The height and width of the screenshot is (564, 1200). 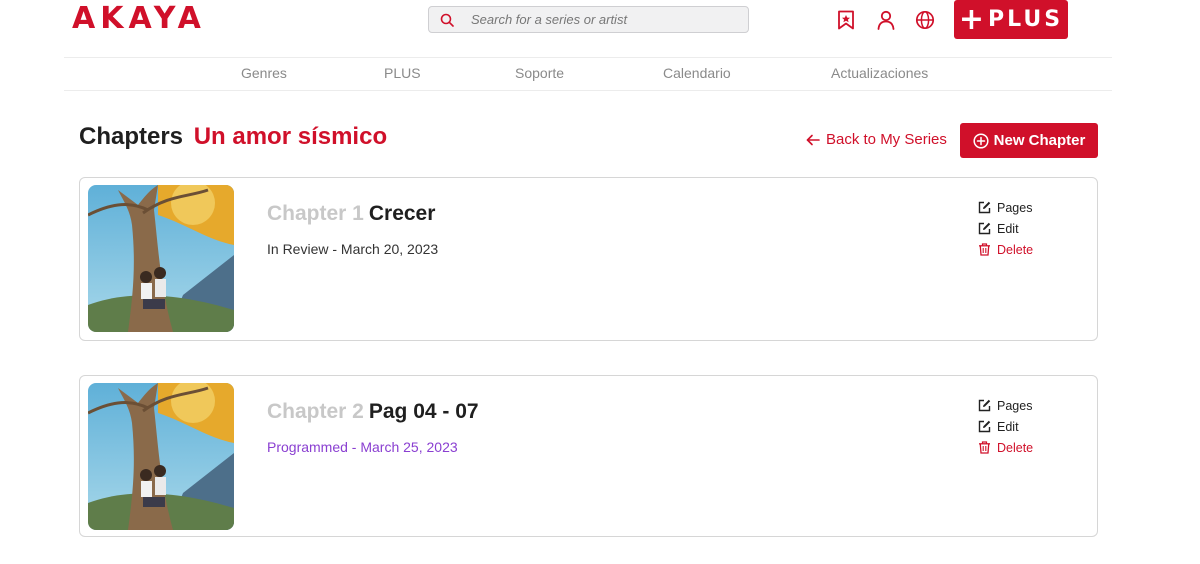 I want to click on chapter-status: Programmed - March 25, 2023, so click(x=362, y=447).